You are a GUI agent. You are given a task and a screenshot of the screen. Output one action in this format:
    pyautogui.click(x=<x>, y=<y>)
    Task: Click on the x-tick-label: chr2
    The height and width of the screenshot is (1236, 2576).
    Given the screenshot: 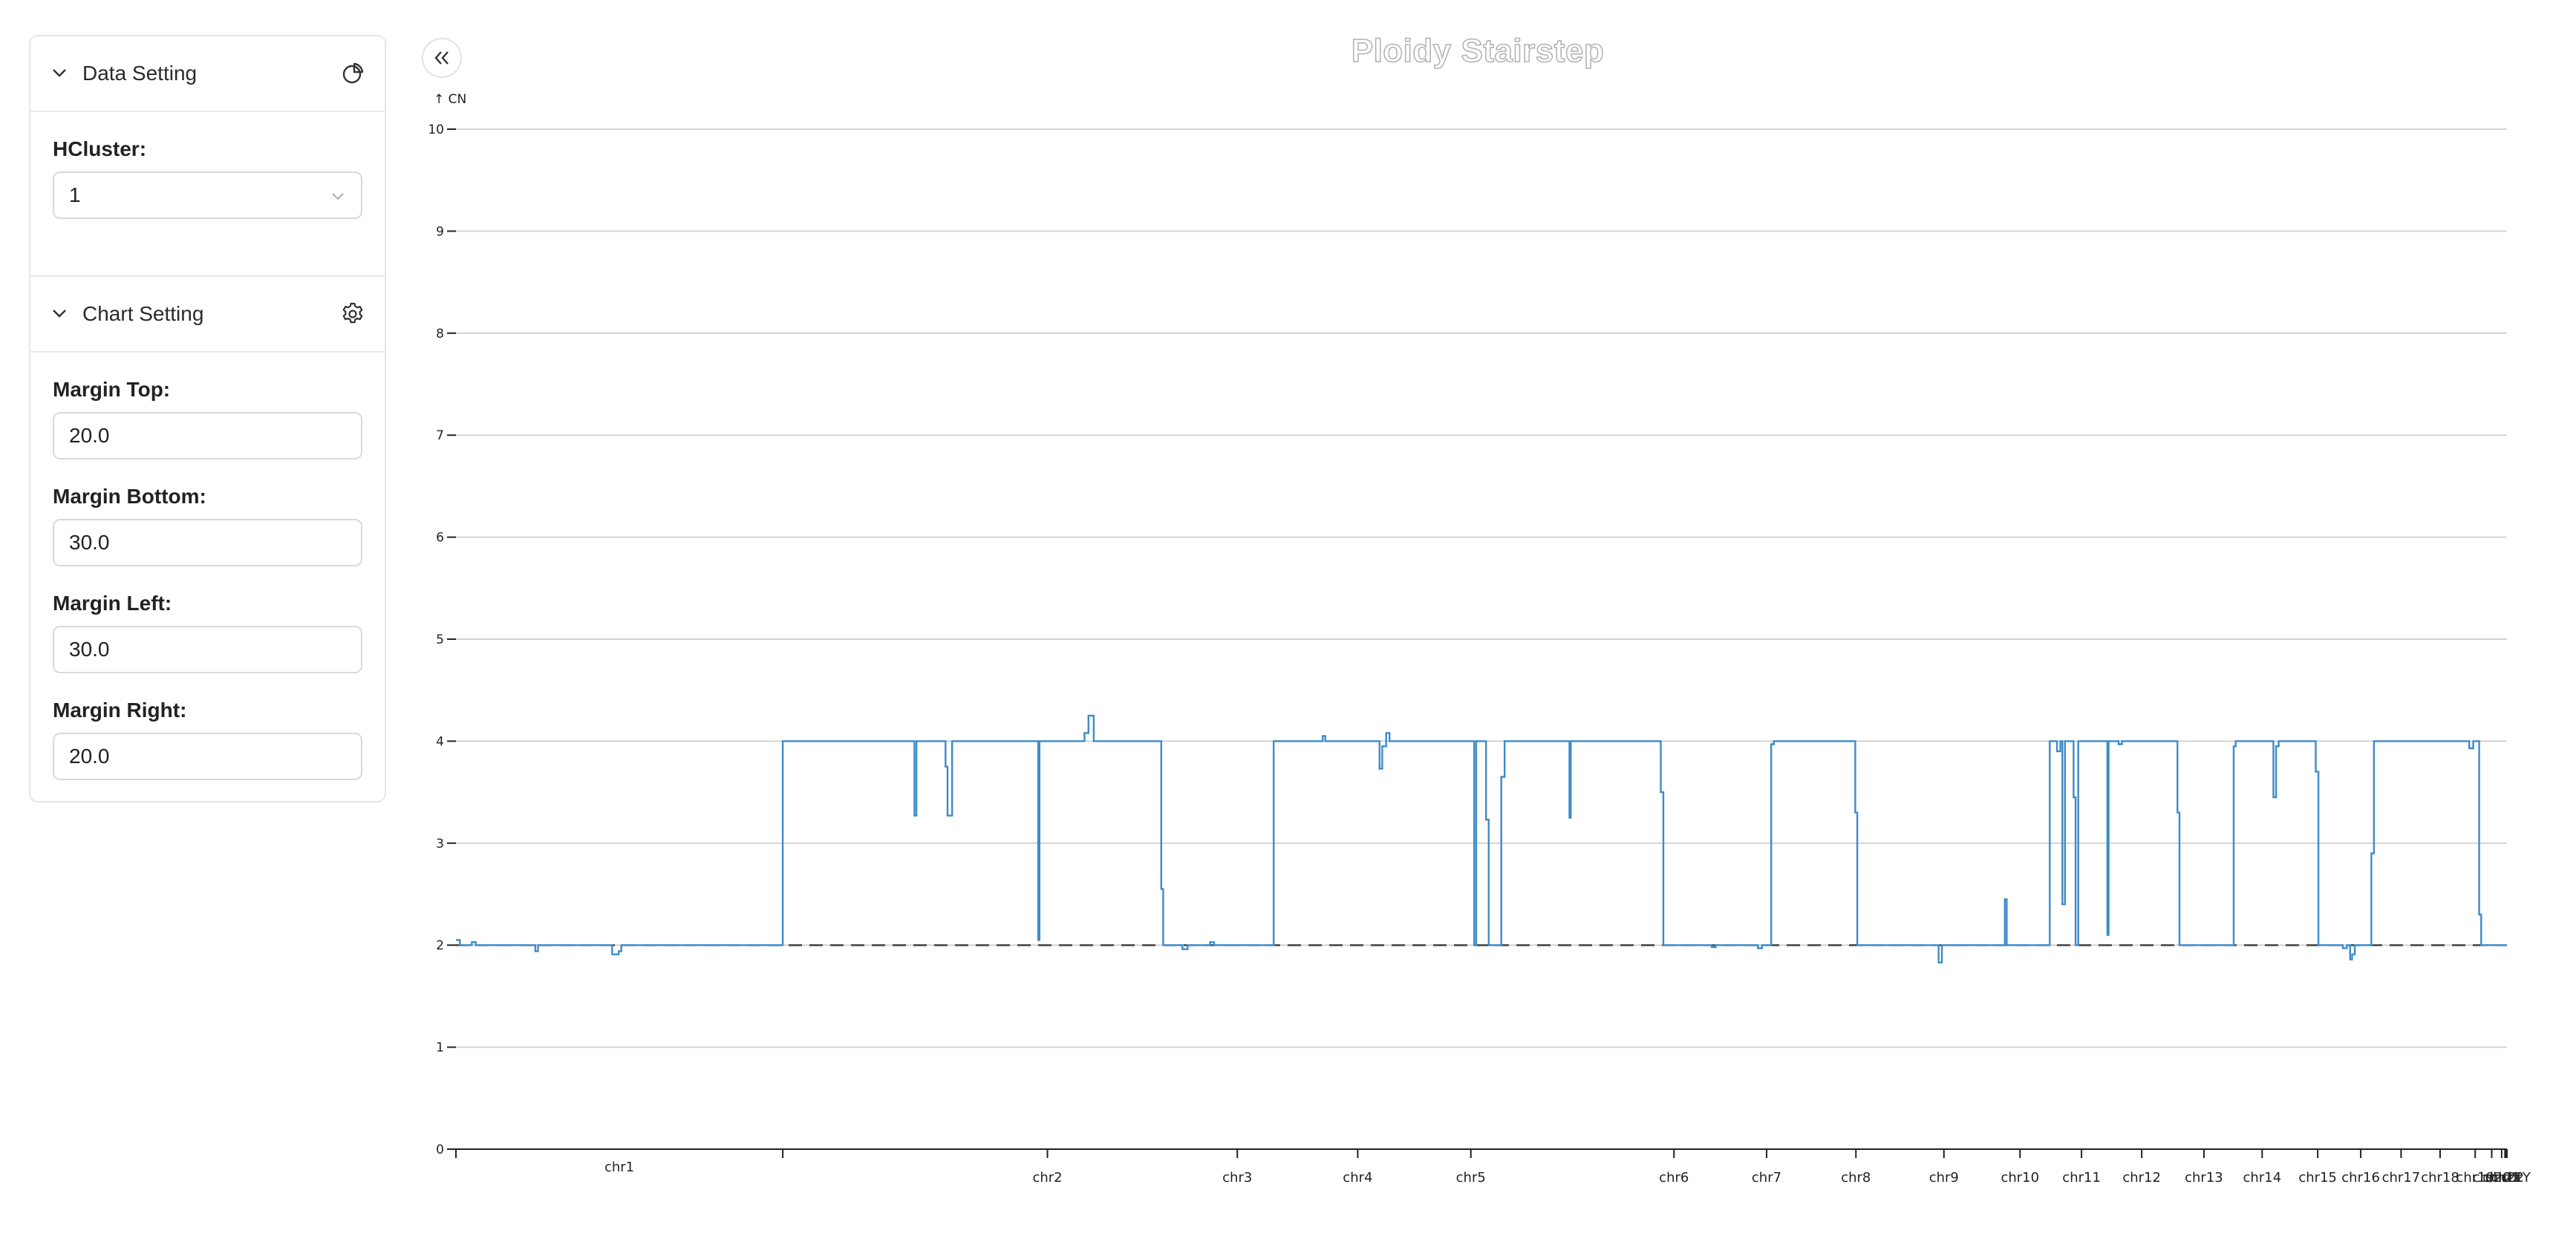 What is the action you would take?
    pyautogui.click(x=1047, y=1178)
    